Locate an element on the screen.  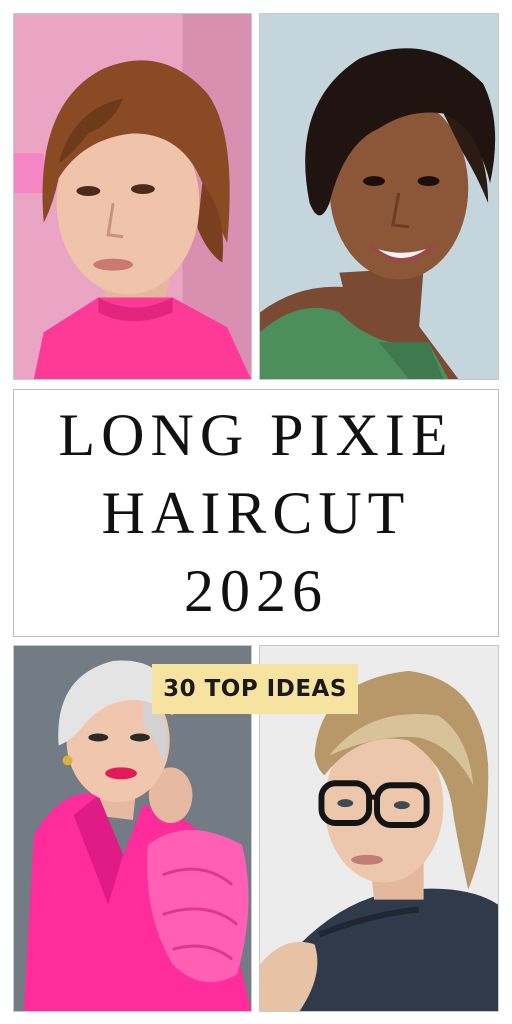
title-line-1: LONG PIXIE is located at coordinates (256, 435).